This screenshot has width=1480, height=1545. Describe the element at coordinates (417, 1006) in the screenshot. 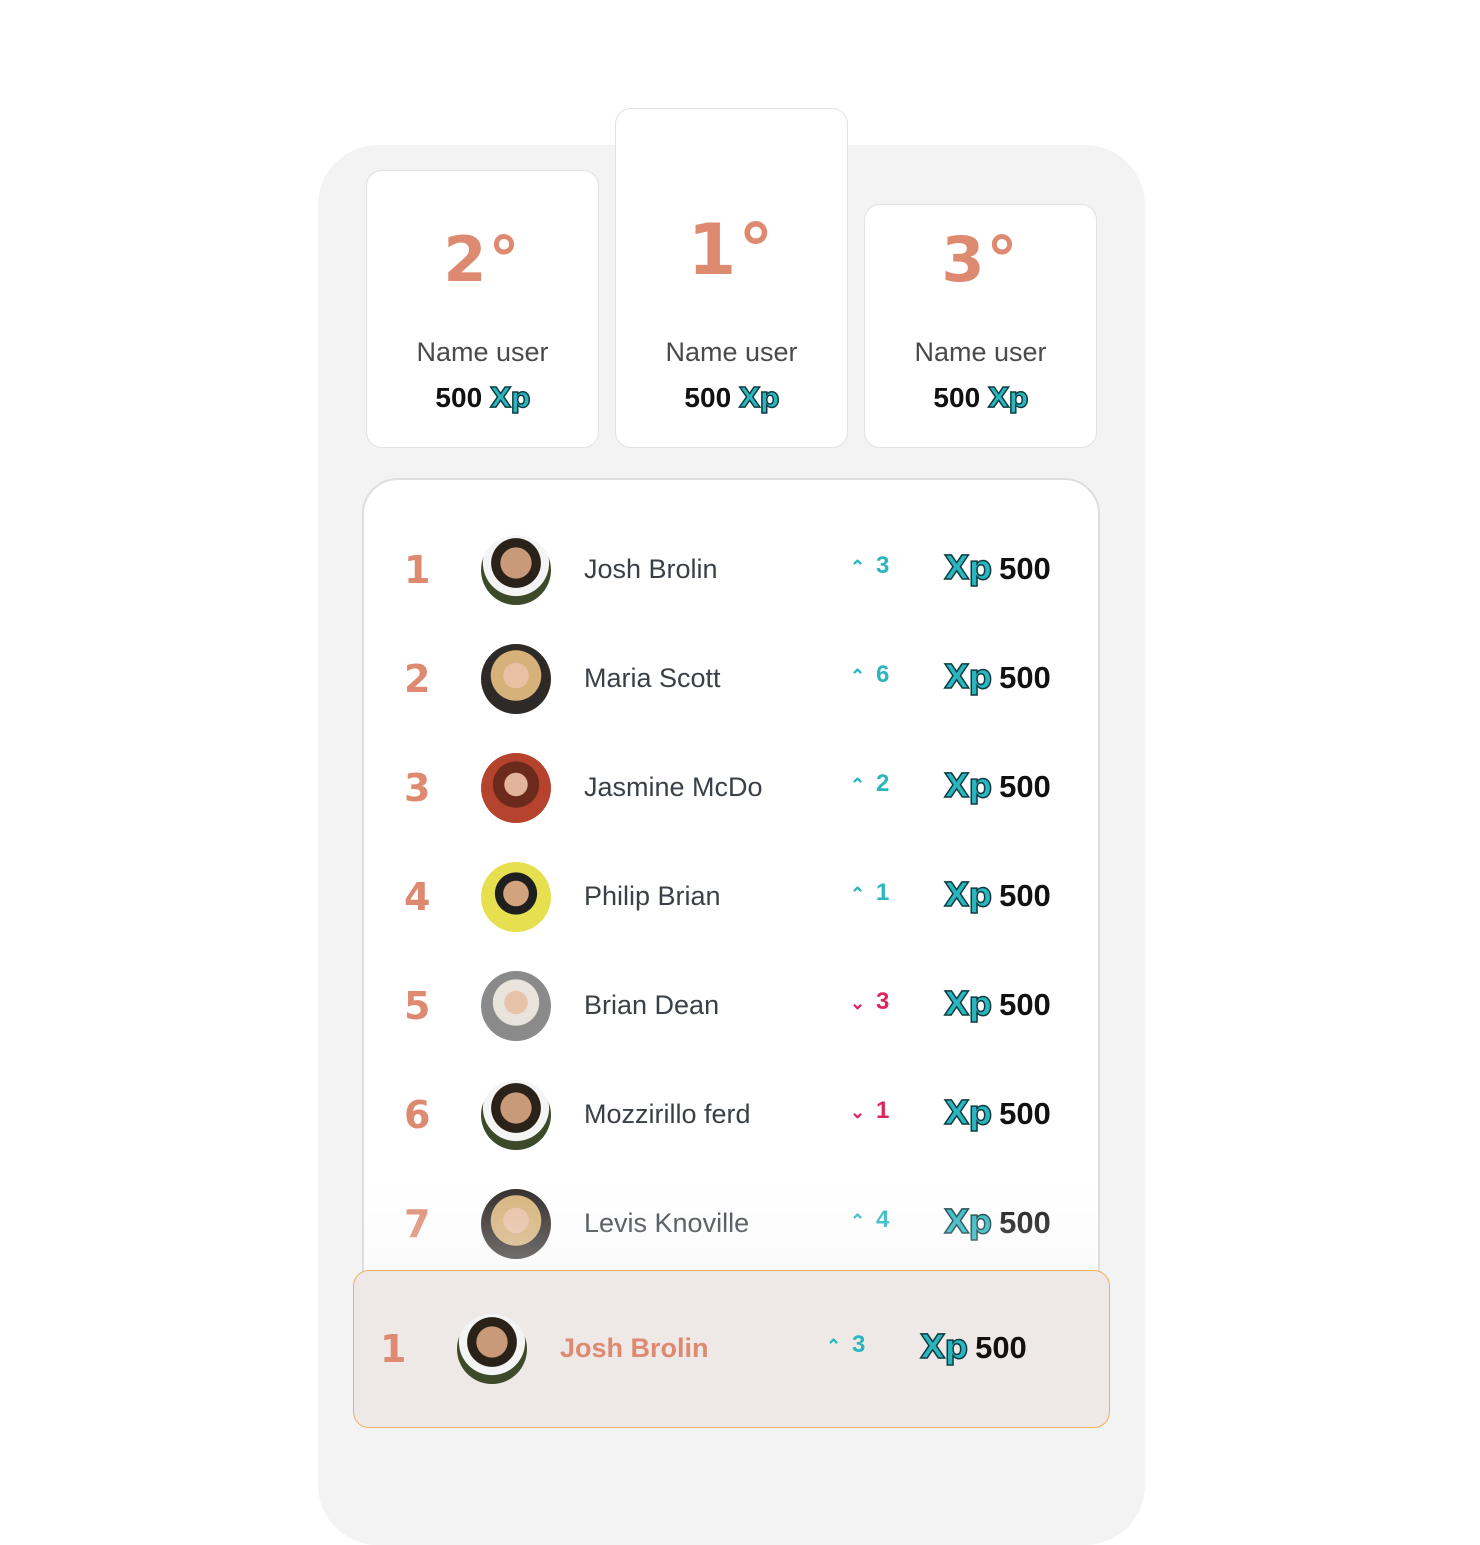

I see `rank-number: 5` at that location.